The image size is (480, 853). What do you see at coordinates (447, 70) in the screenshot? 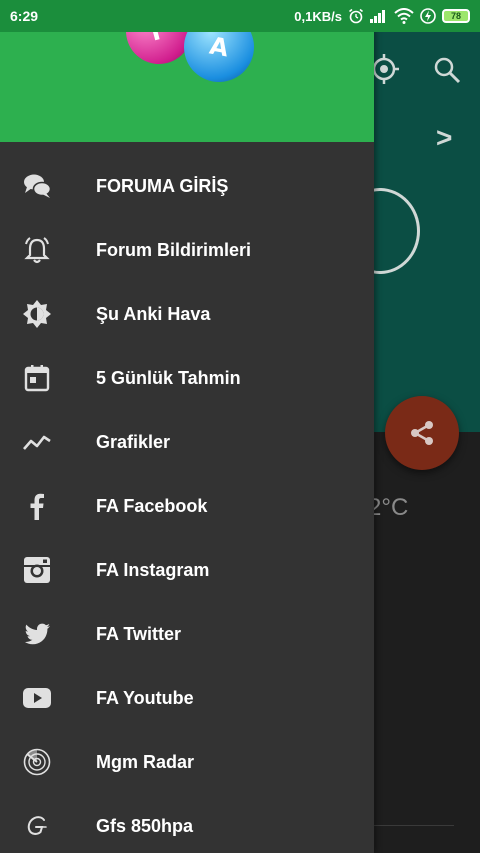
I see `search-icon` at bounding box center [447, 70].